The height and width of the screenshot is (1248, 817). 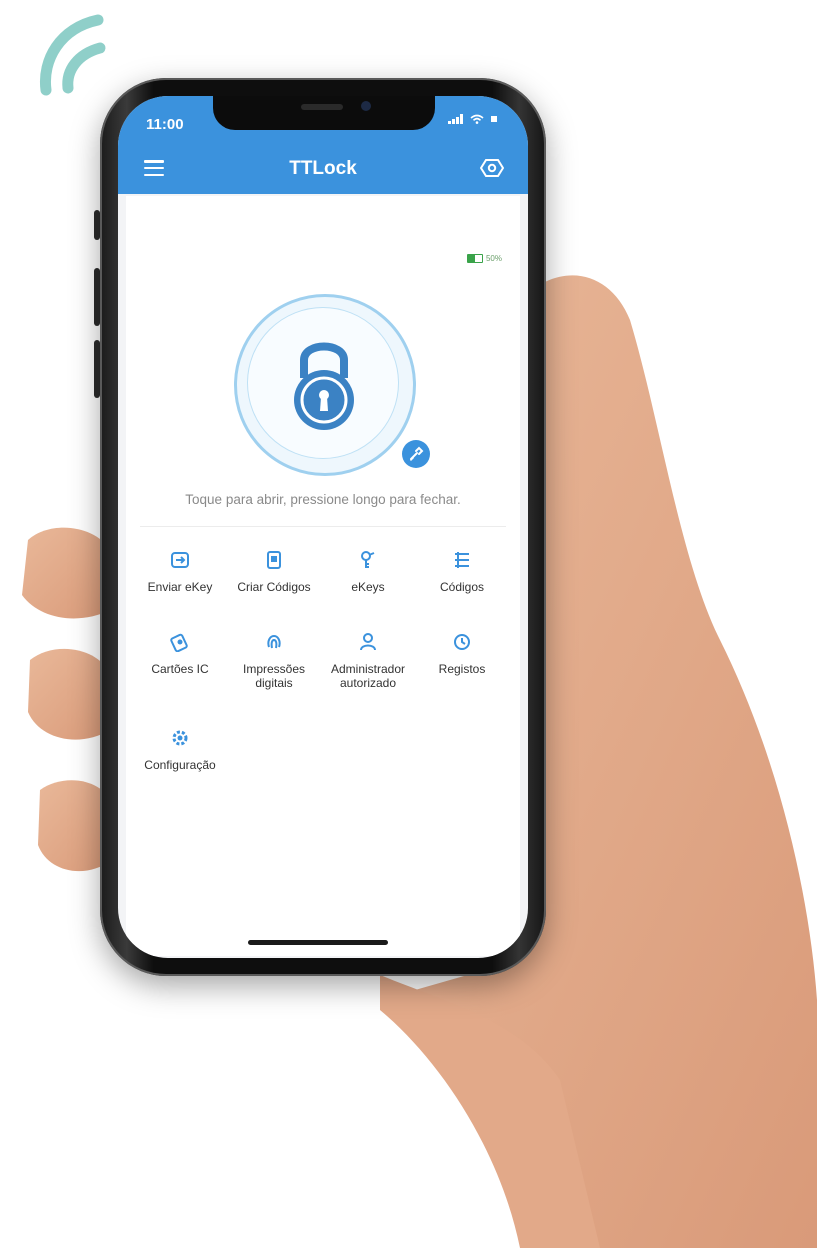 I want to click on padlock-icon, so click(x=324, y=386).